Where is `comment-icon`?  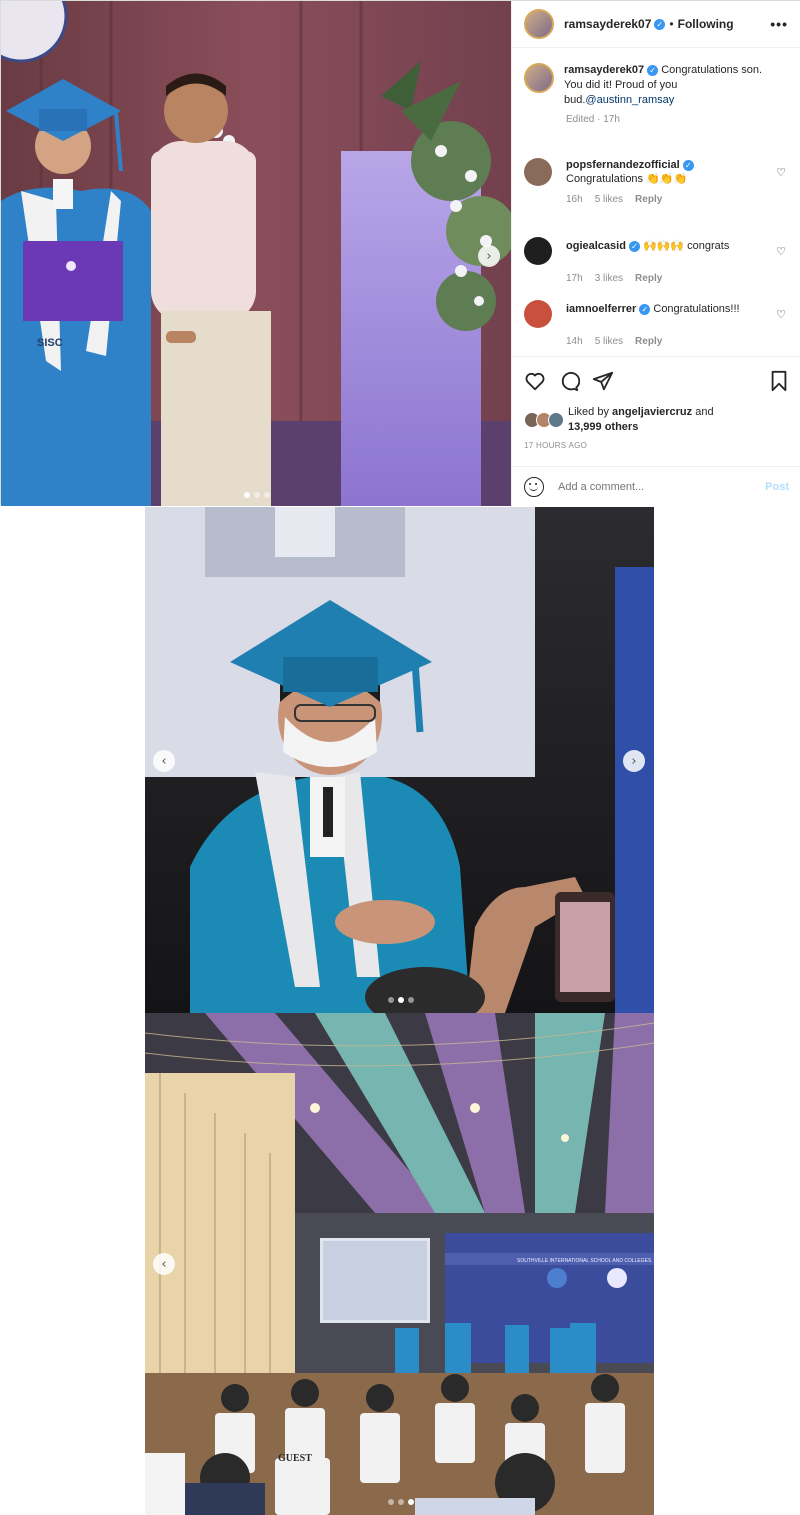
comment-icon is located at coordinates (569, 381).